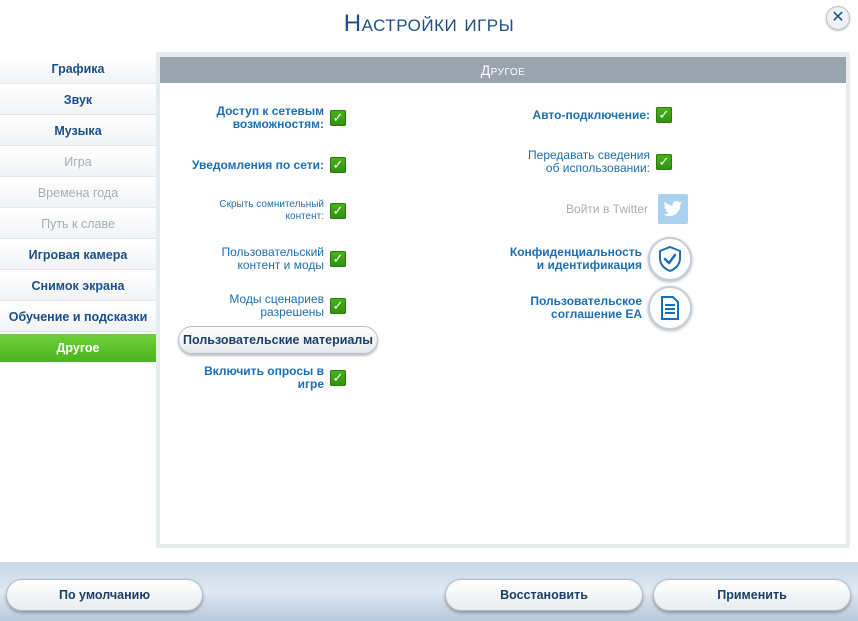 Image resolution: width=858 pixels, height=621 pixels. I want to click on sidebar-item-path-to-fame: Путь к славе, so click(78, 224).